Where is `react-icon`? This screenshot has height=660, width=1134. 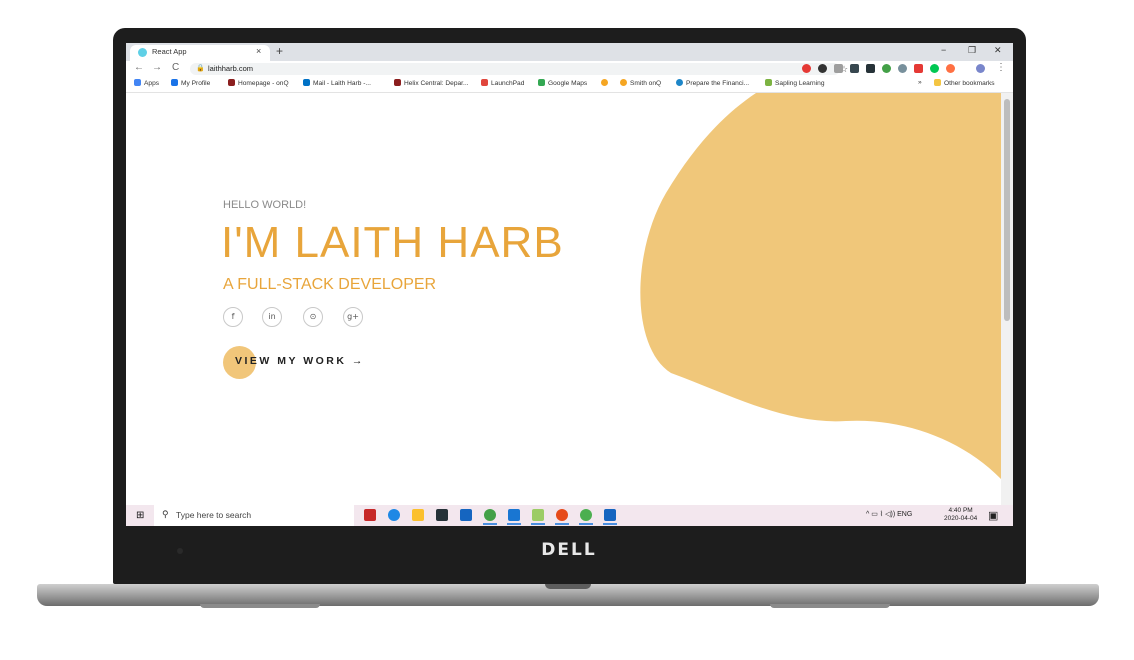
react-icon is located at coordinates (142, 52).